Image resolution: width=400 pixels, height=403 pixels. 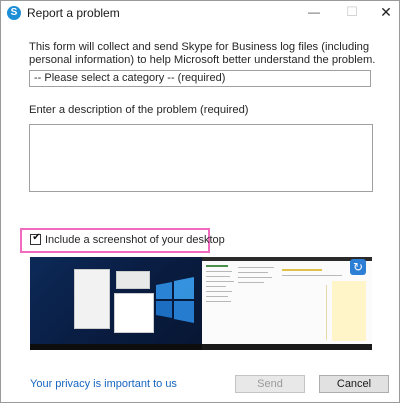 What do you see at coordinates (135, 240) in the screenshot?
I see `screenshot-checkbox-label: Include a screenshot of your desktop` at bounding box center [135, 240].